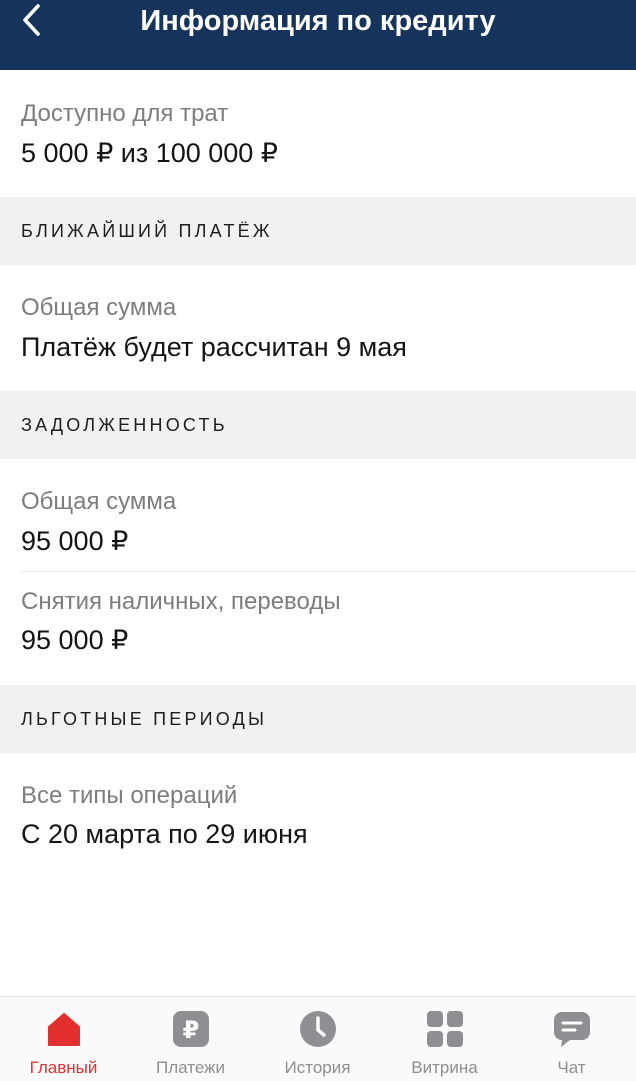 The height and width of the screenshot is (1081, 636). Describe the element at coordinates (75, 640) in the screenshot. I see `debt-cash-value: 95 000 ₽` at that location.